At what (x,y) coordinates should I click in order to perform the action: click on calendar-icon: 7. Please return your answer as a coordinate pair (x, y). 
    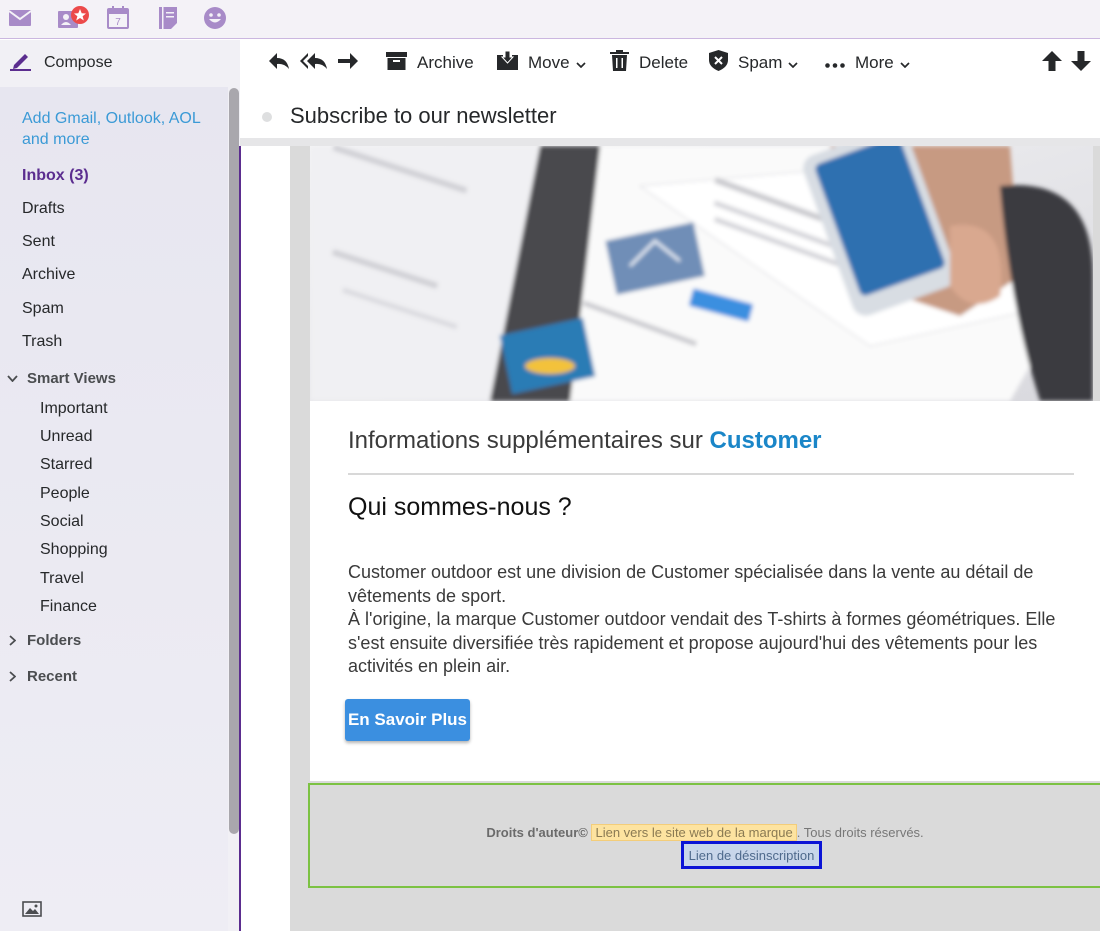
    Looking at the image, I should click on (118, 18).